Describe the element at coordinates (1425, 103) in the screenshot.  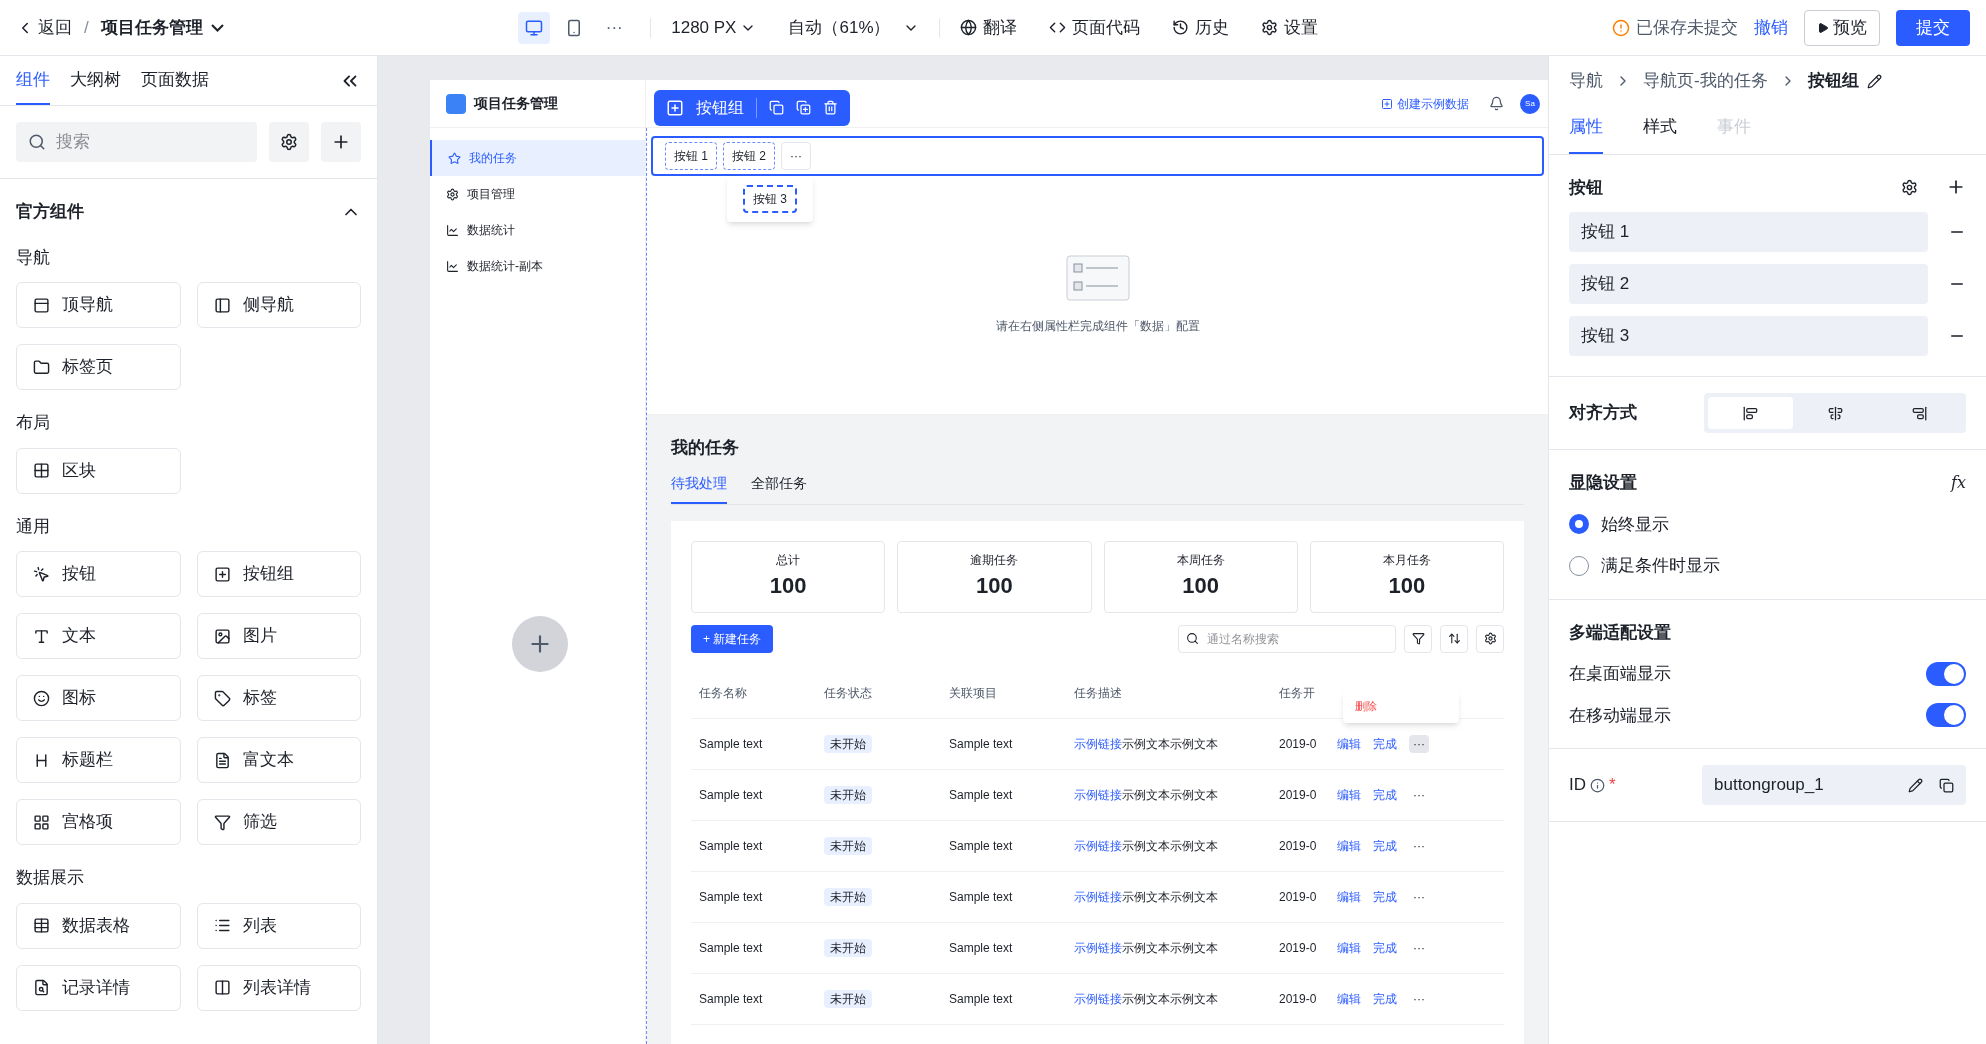
I see `create-sample-link: 创建示例数据` at that location.